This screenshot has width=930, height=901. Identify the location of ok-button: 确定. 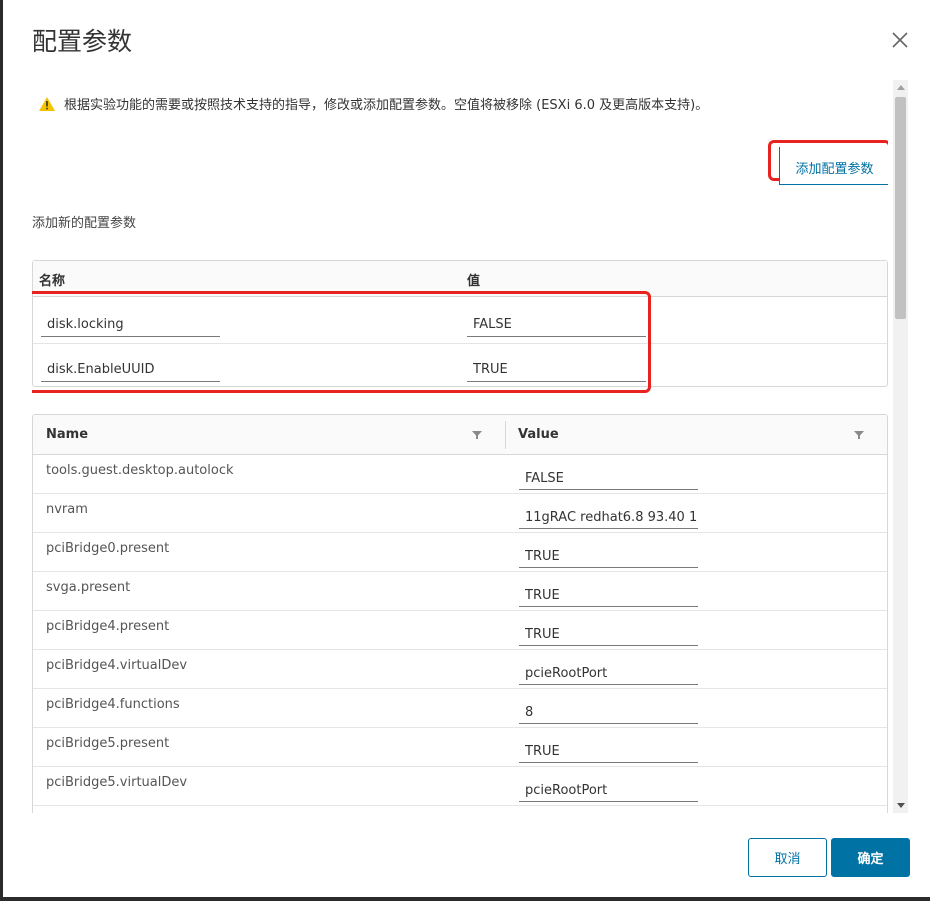
(870, 857).